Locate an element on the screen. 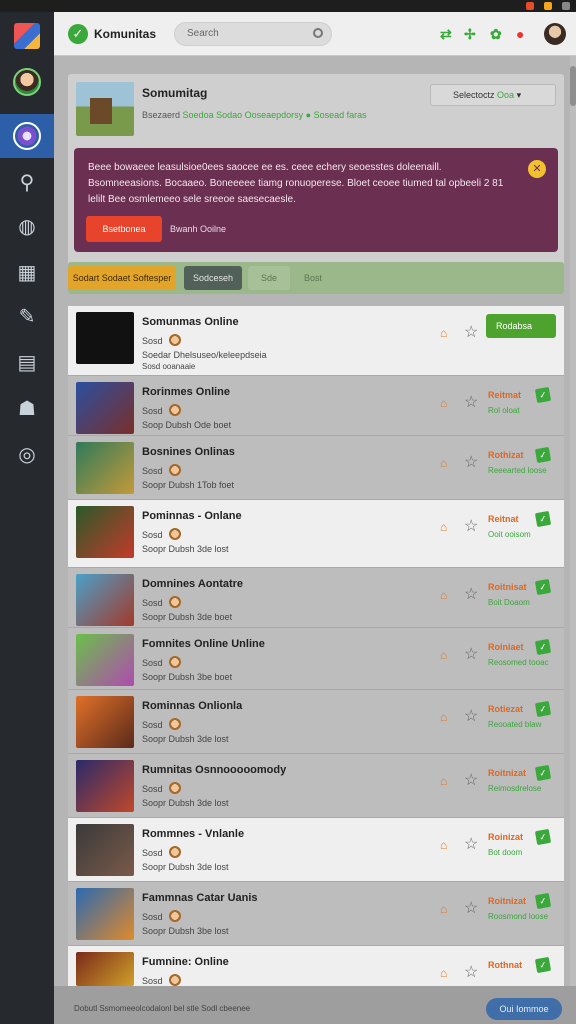  logo-icon is located at coordinates (27, 36).